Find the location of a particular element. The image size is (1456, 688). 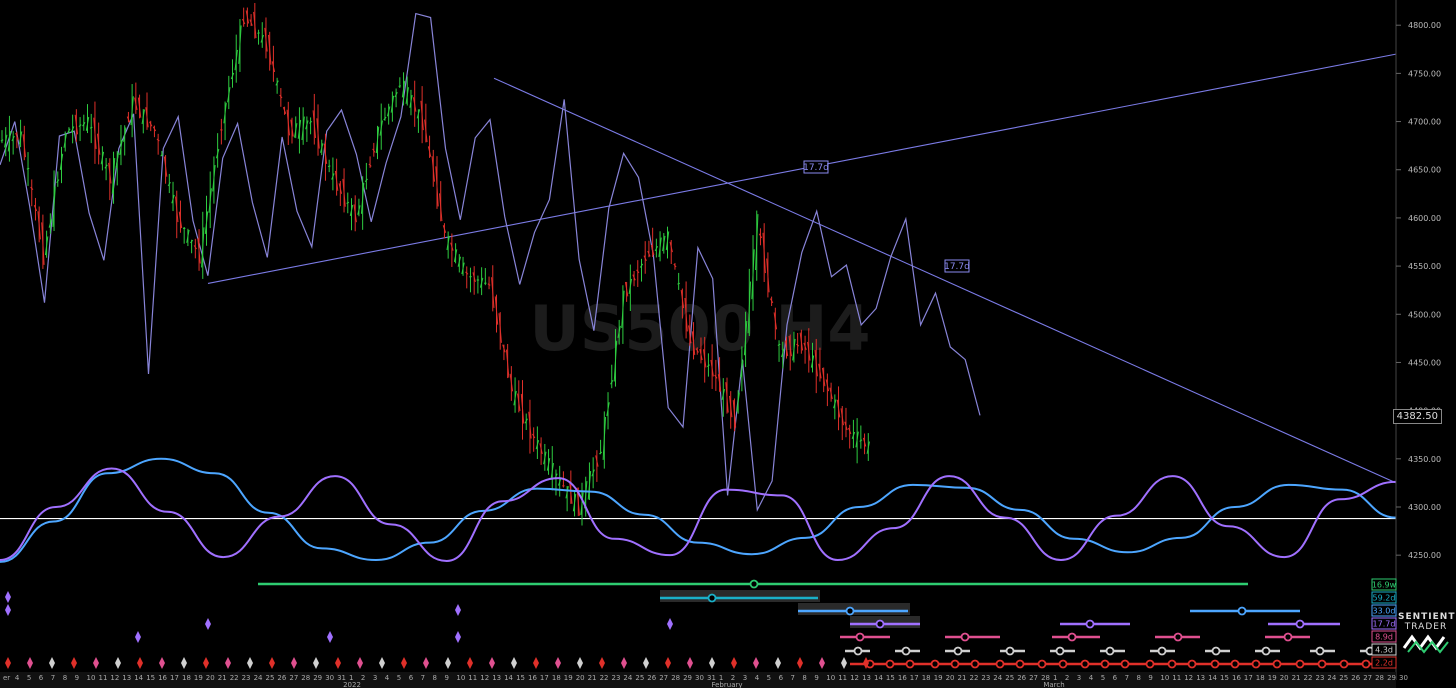

x-tick-label: 19 is located at coordinates (198, 678).